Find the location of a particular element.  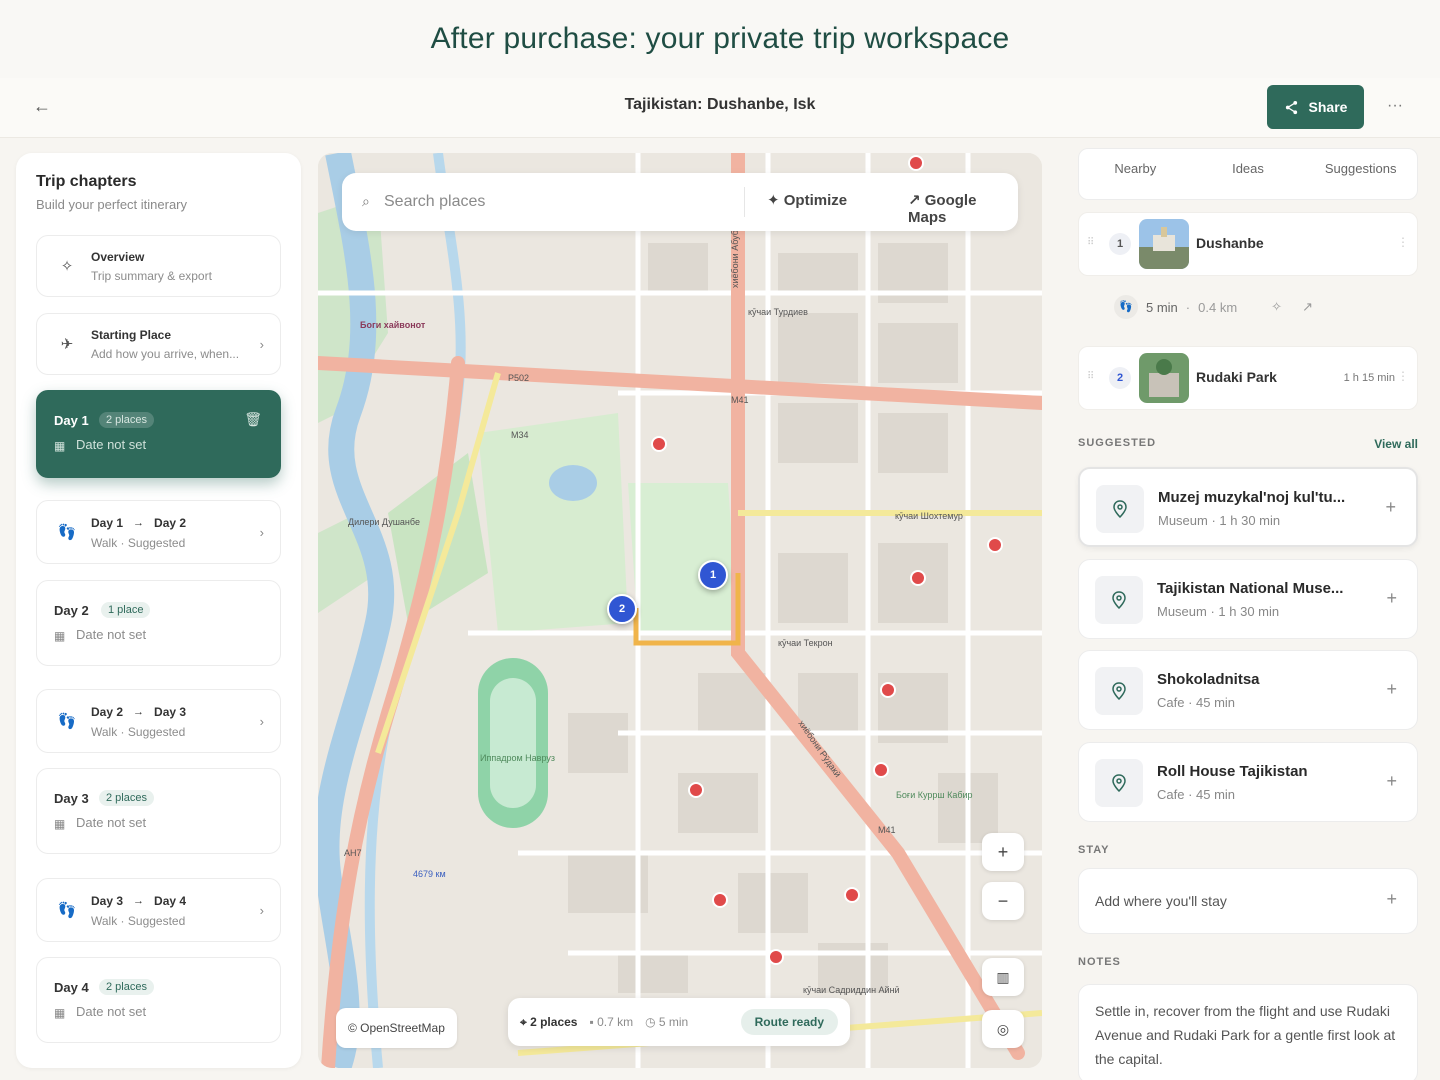

leg-time: 5 min is located at coordinates (1162, 307).